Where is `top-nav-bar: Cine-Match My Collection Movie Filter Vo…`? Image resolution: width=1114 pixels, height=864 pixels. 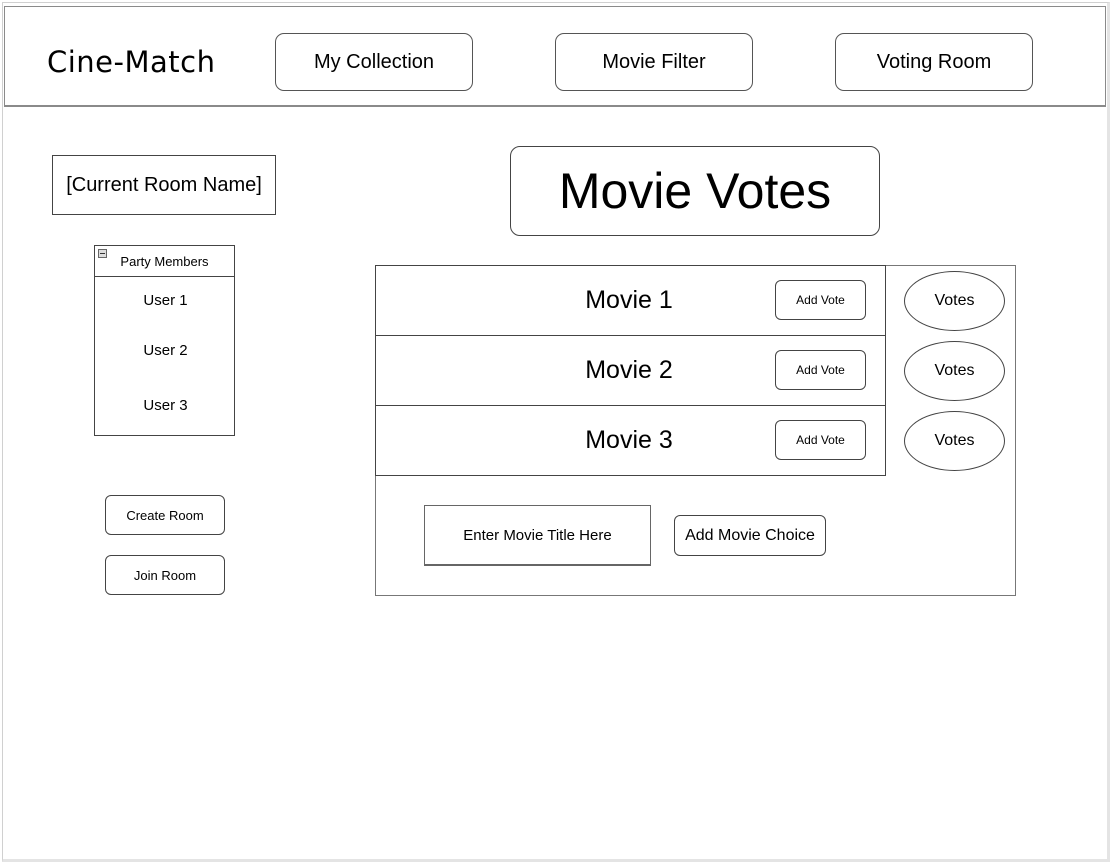
top-nav-bar: Cine-Match My Collection Movie Filter Vo… is located at coordinates (555, 56).